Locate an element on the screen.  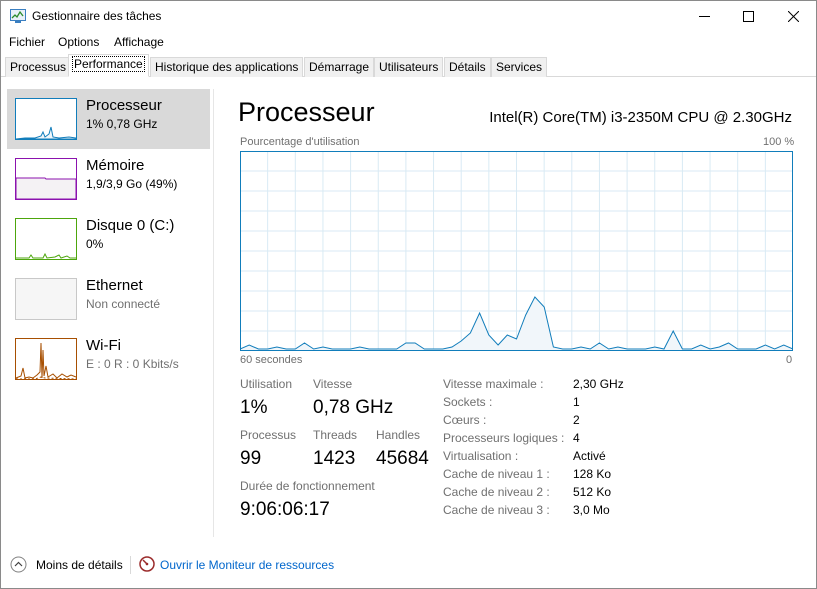
maximize-icon is located at coordinates (748, 16).